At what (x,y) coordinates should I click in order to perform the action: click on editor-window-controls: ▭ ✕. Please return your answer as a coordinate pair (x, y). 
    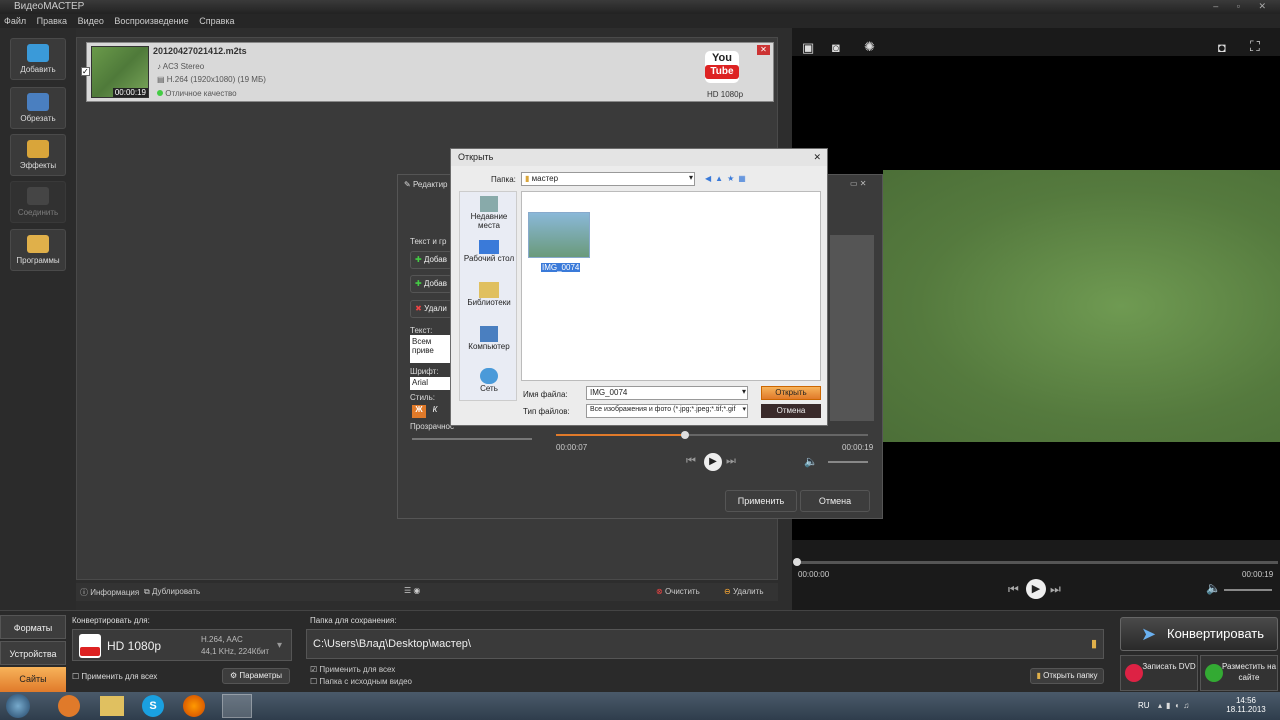
    Looking at the image, I should click on (858, 183).